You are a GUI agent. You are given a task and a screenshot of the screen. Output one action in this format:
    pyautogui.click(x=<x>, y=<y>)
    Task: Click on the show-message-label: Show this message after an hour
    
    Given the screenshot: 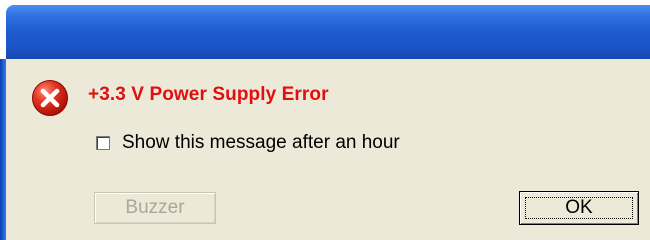 What is the action you would take?
    pyautogui.click(x=261, y=143)
    